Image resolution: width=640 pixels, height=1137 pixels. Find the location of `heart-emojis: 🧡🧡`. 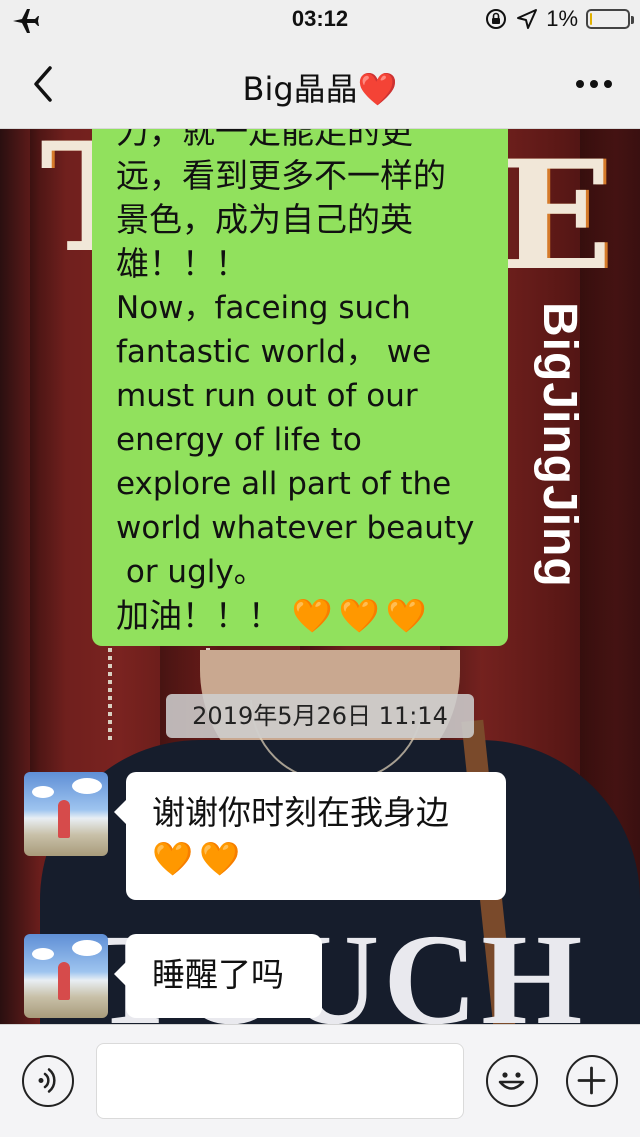

heart-emojis: 🧡🧡 is located at coordinates (199, 858).